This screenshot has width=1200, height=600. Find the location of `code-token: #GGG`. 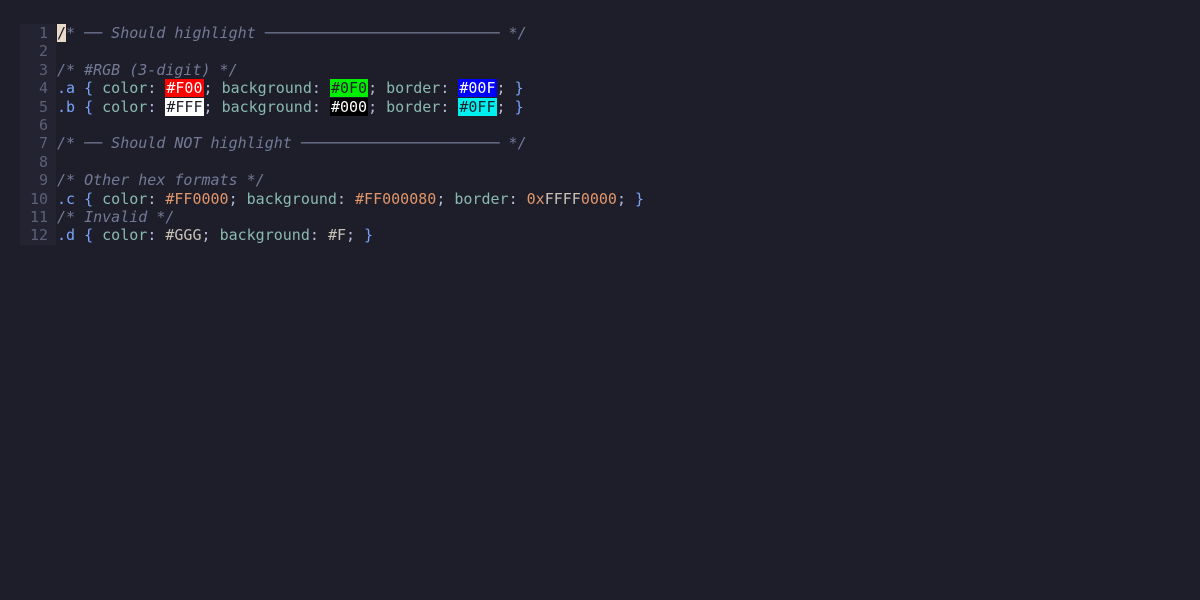

code-token: #GGG is located at coordinates (183, 235).